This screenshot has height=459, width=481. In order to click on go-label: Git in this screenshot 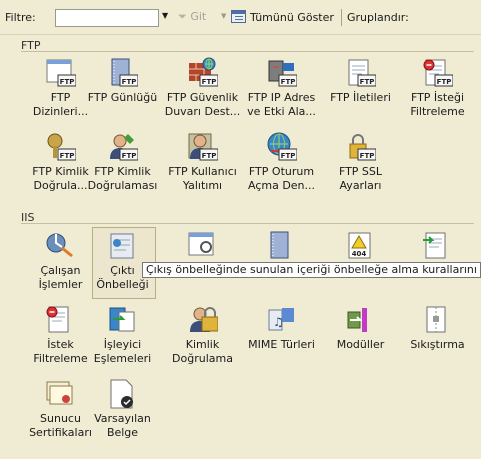, I will do `click(198, 16)`.